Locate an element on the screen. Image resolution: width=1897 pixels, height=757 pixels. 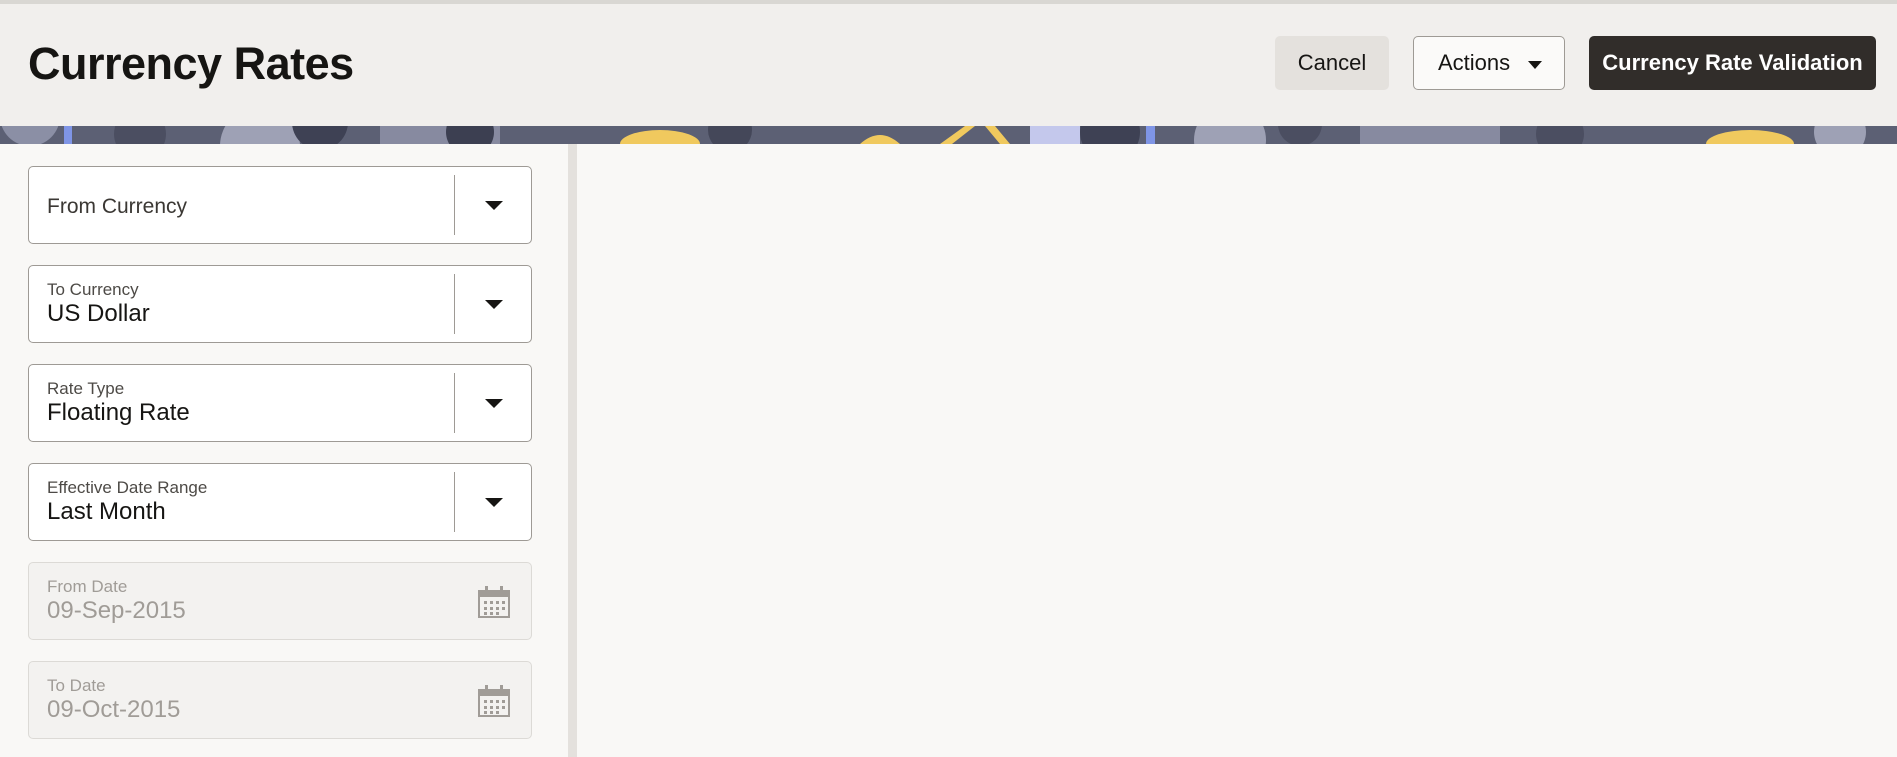
rate-type-value: Floating Rate is located at coordinates (118, 412).